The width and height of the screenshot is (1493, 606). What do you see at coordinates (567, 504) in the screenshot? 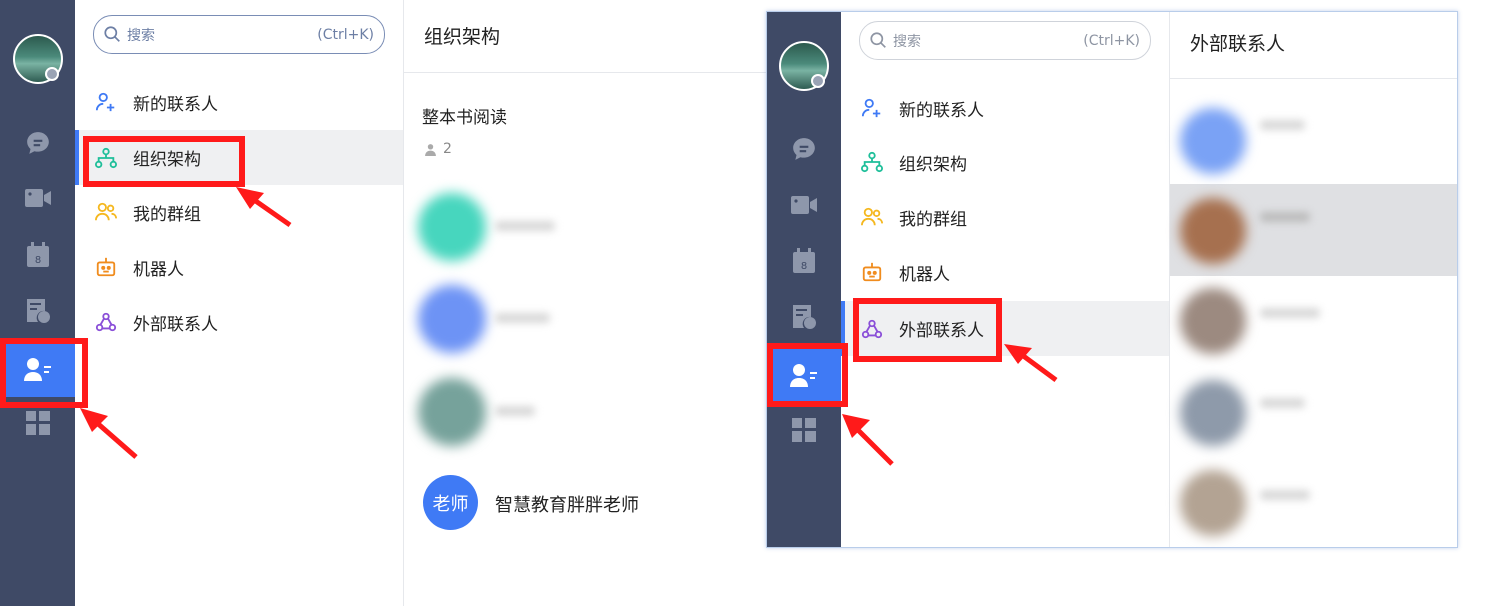
I see `contact-name: 智慧教育胖胖老师` at bounding box center [567, 504].